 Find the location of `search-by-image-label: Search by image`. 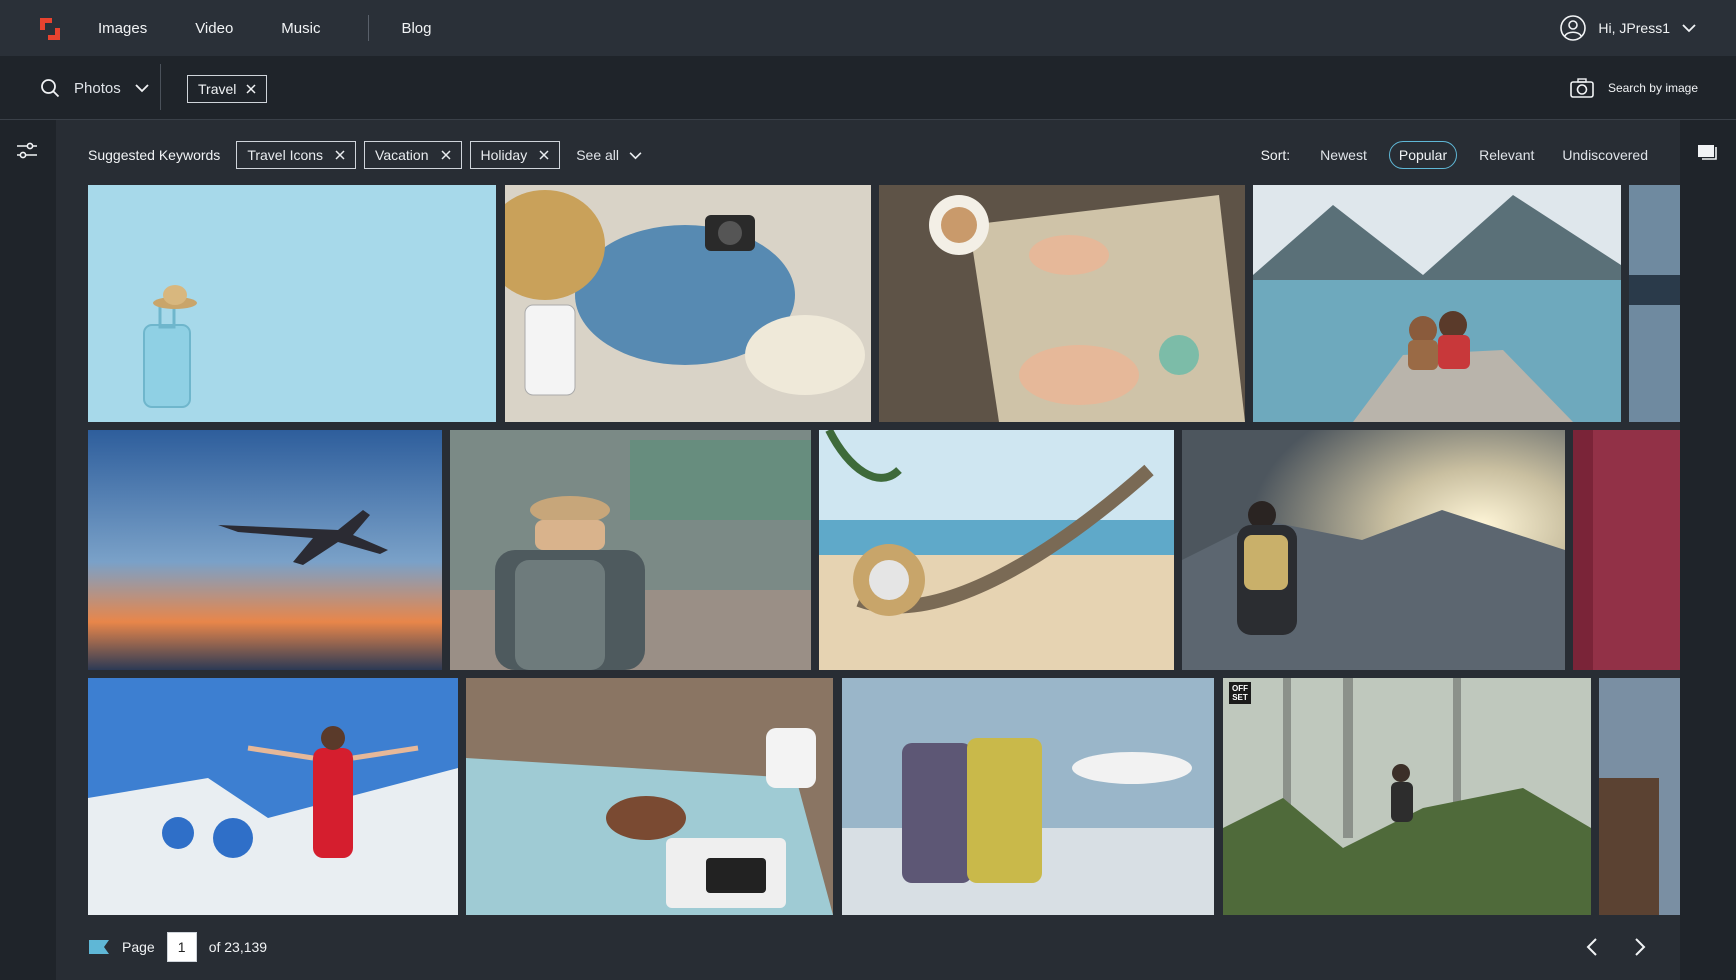

search-by-image-label: Search by image is located at coordinates (1652, 88).